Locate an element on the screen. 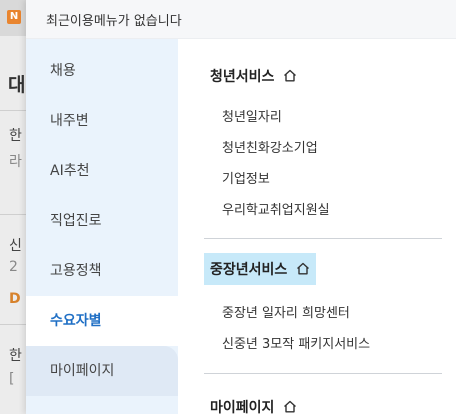  link-youth-jobs: 청년일자리 is located at coordinates (252, 115).